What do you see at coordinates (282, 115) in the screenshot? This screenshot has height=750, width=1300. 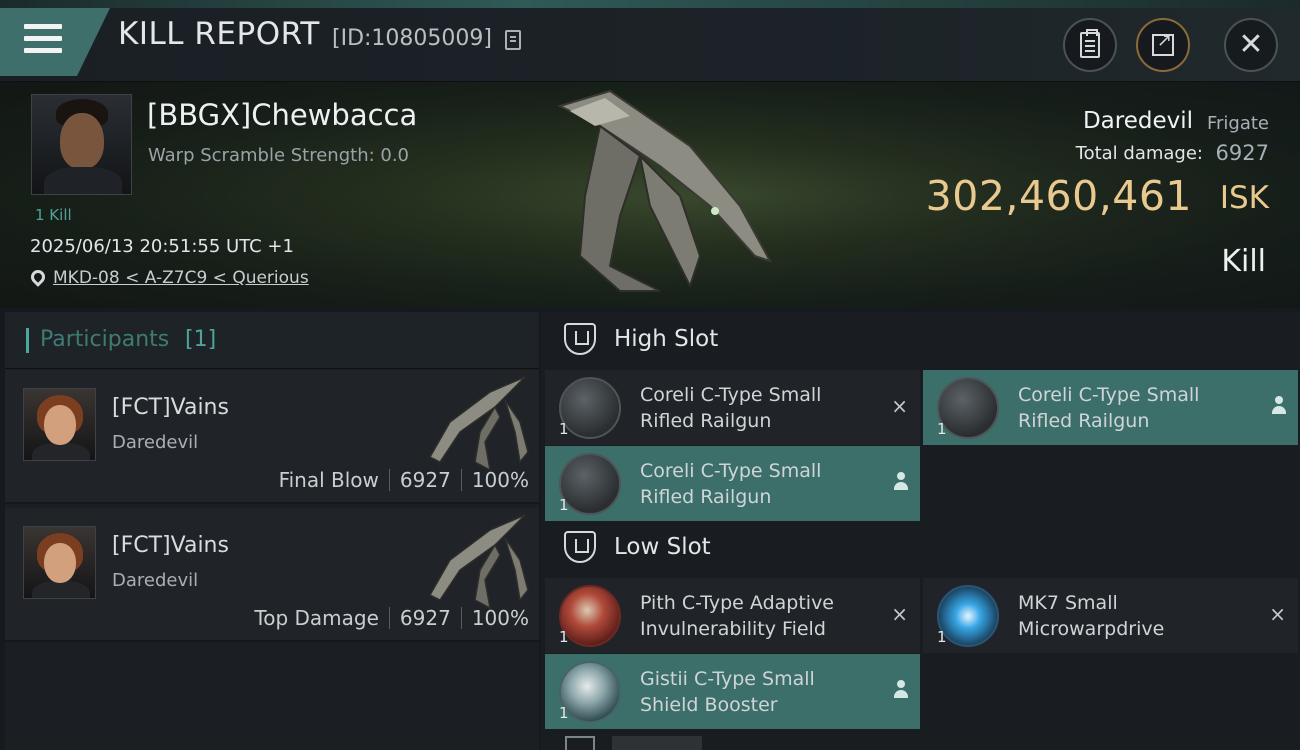 I see `victim-name: [BBGX]Chewbacca` at bounding box center [282, 115].